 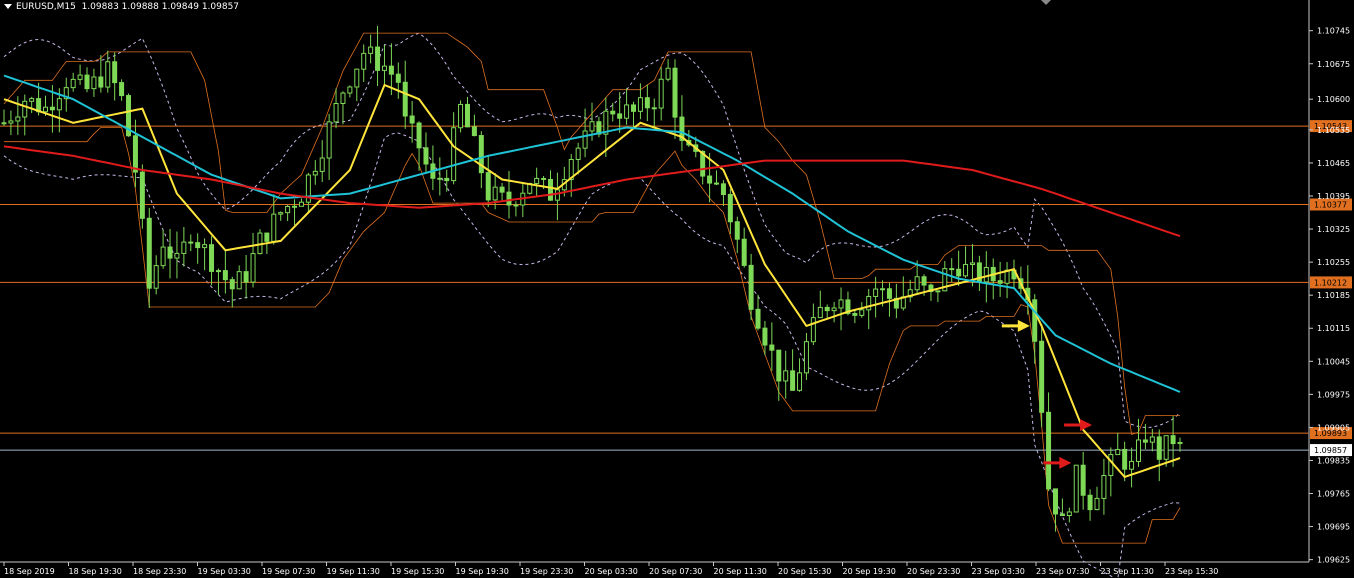 I want to click on time-tick-label: 18 Sep 23:30, so click(x=159, y=571).